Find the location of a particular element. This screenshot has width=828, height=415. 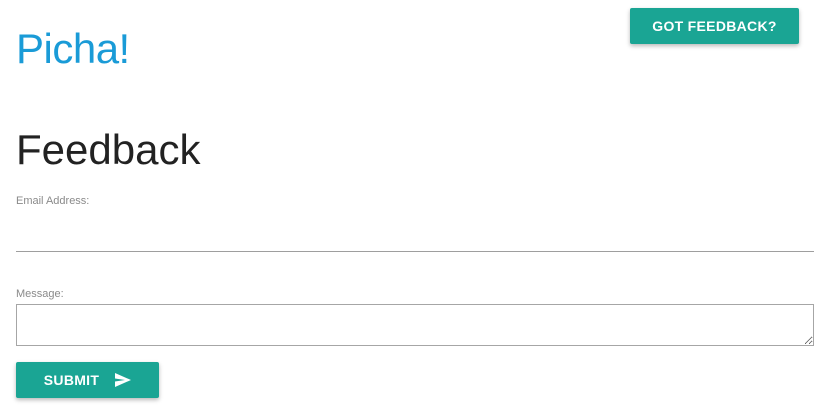

submit-button-label: SUBMIT is located at coordinates (71, 380).